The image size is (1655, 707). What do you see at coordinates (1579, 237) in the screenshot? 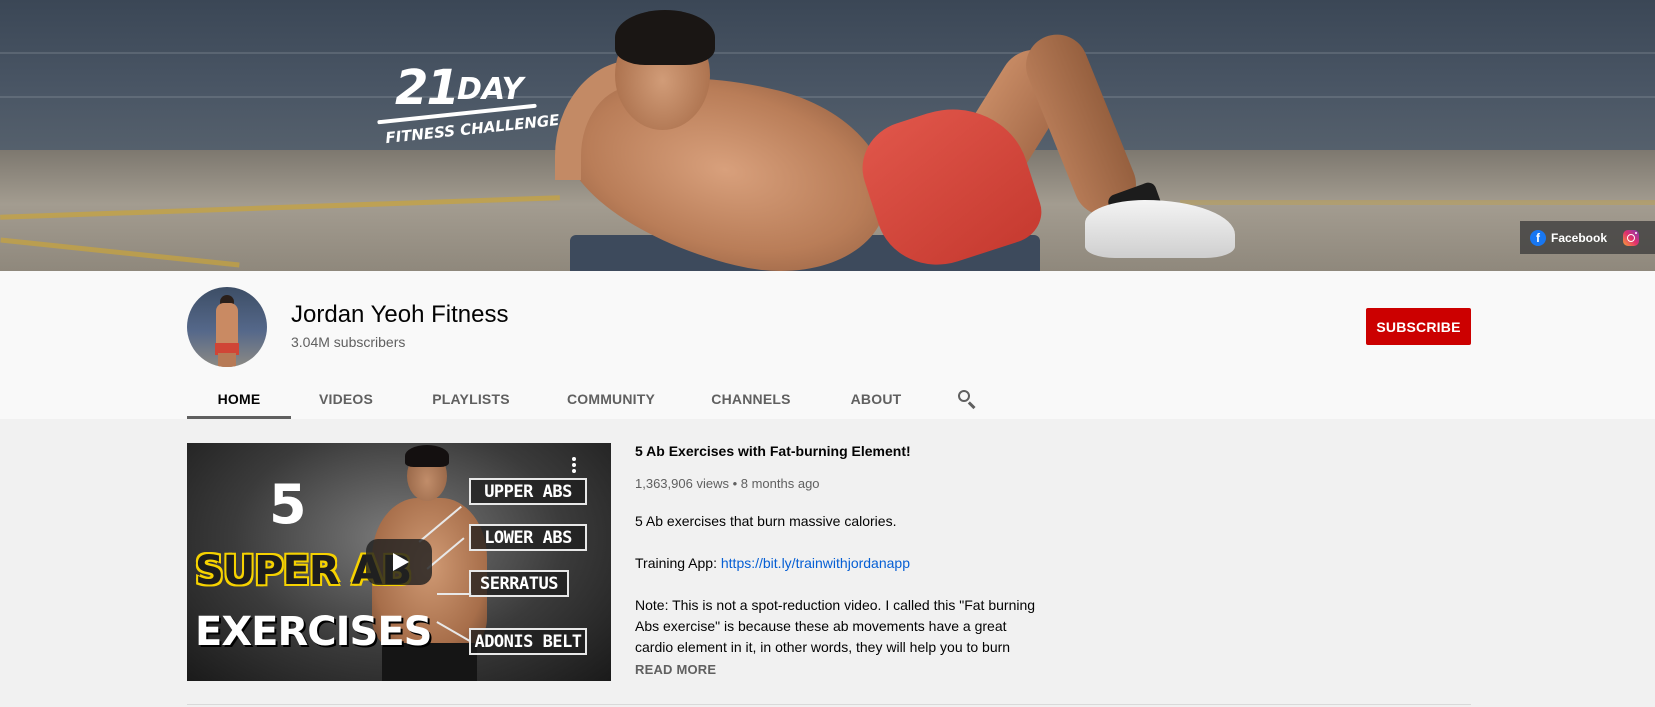
I see `facebook-link-label: Facebook` at bounding box center [1579, 237].